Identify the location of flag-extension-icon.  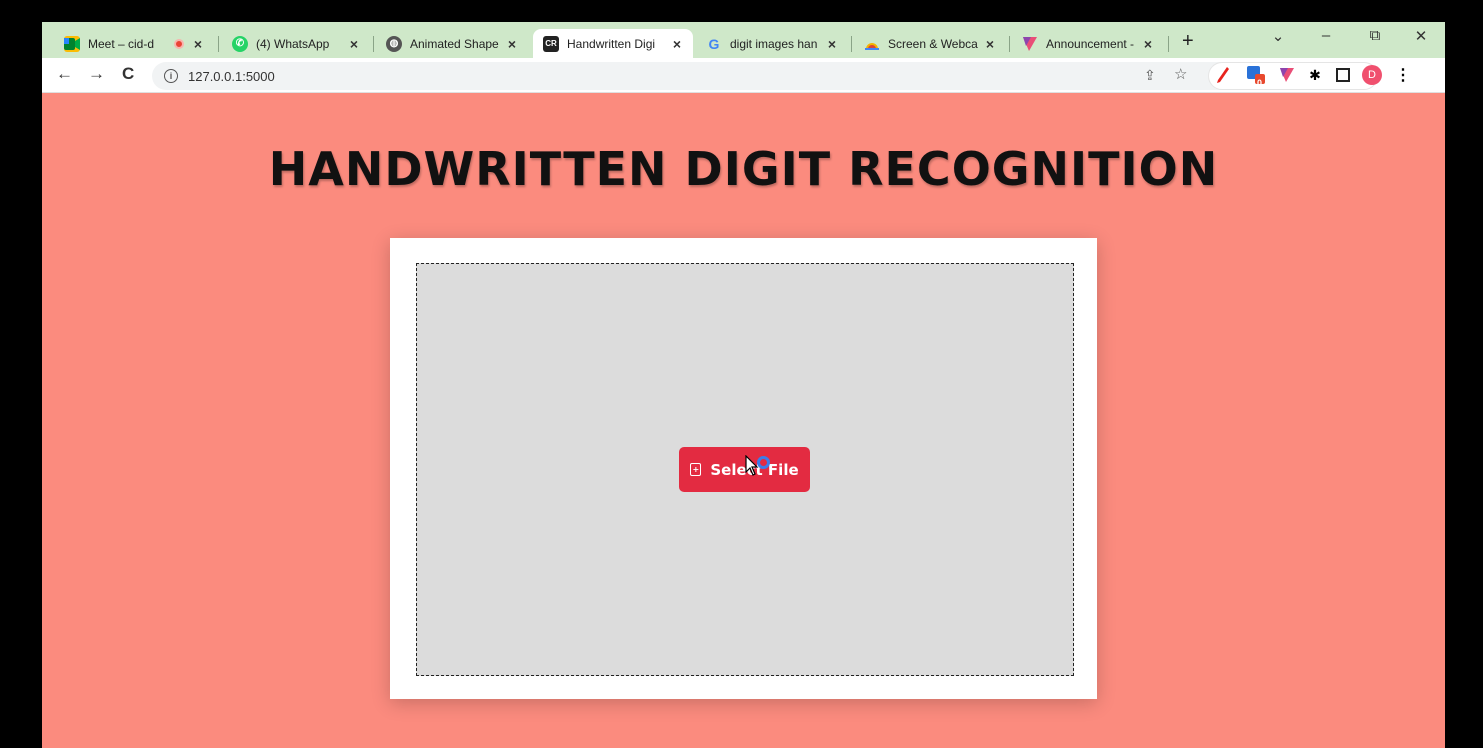
(1287, 75).